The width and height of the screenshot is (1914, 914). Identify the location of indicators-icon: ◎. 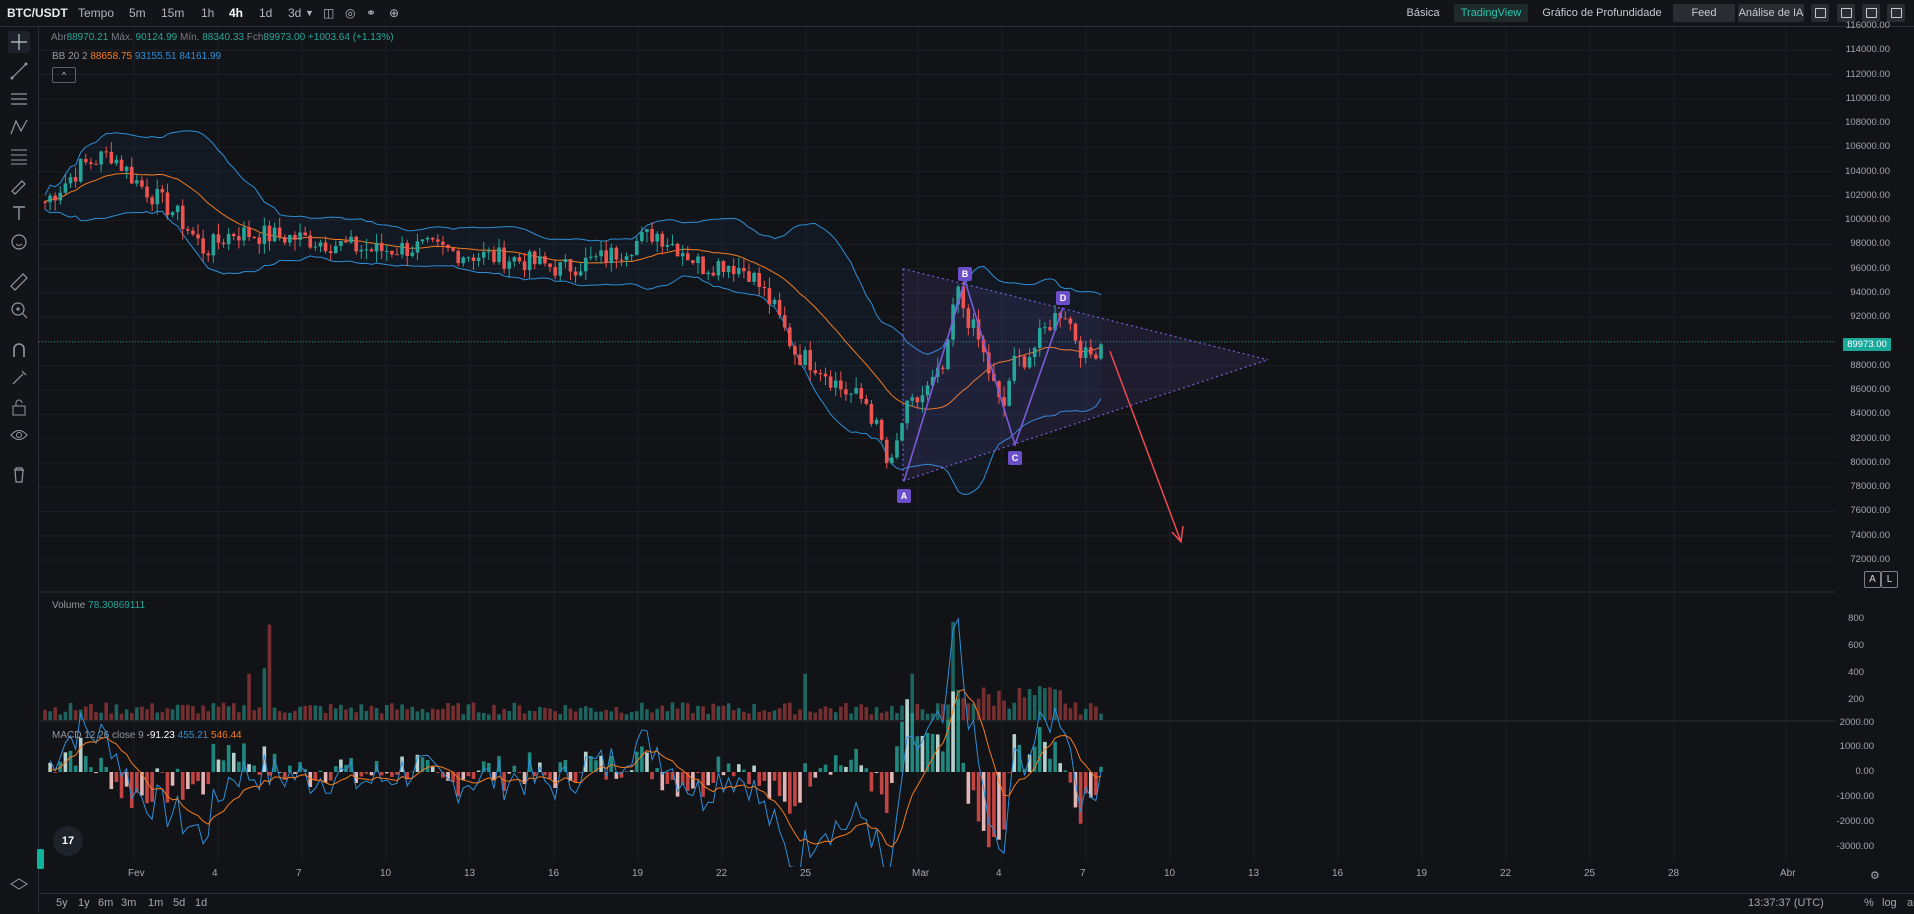
(350, 13).